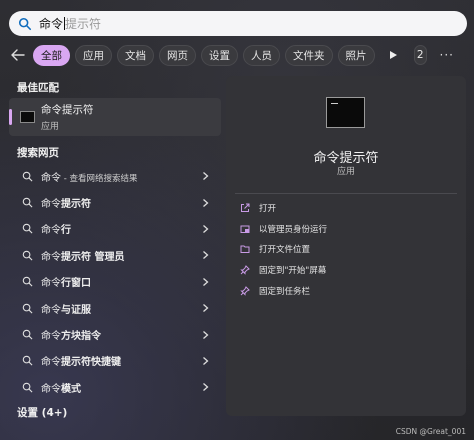 Image resolution: width=474 pixels, height=440 pixels. I want to click on search-input-text: 命令, so click(51, 23).